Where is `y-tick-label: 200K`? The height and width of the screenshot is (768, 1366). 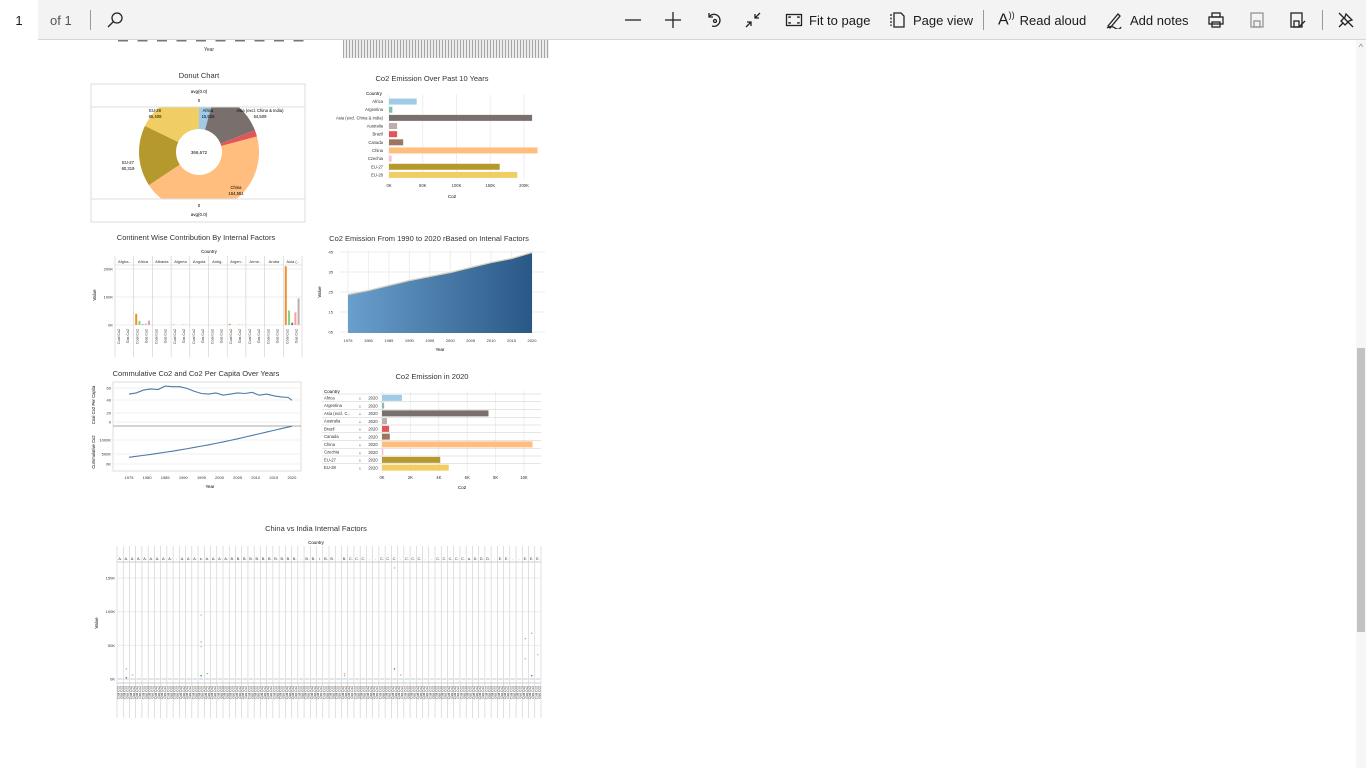
y-tick-label: 200K is located at coordinates (109, 269).